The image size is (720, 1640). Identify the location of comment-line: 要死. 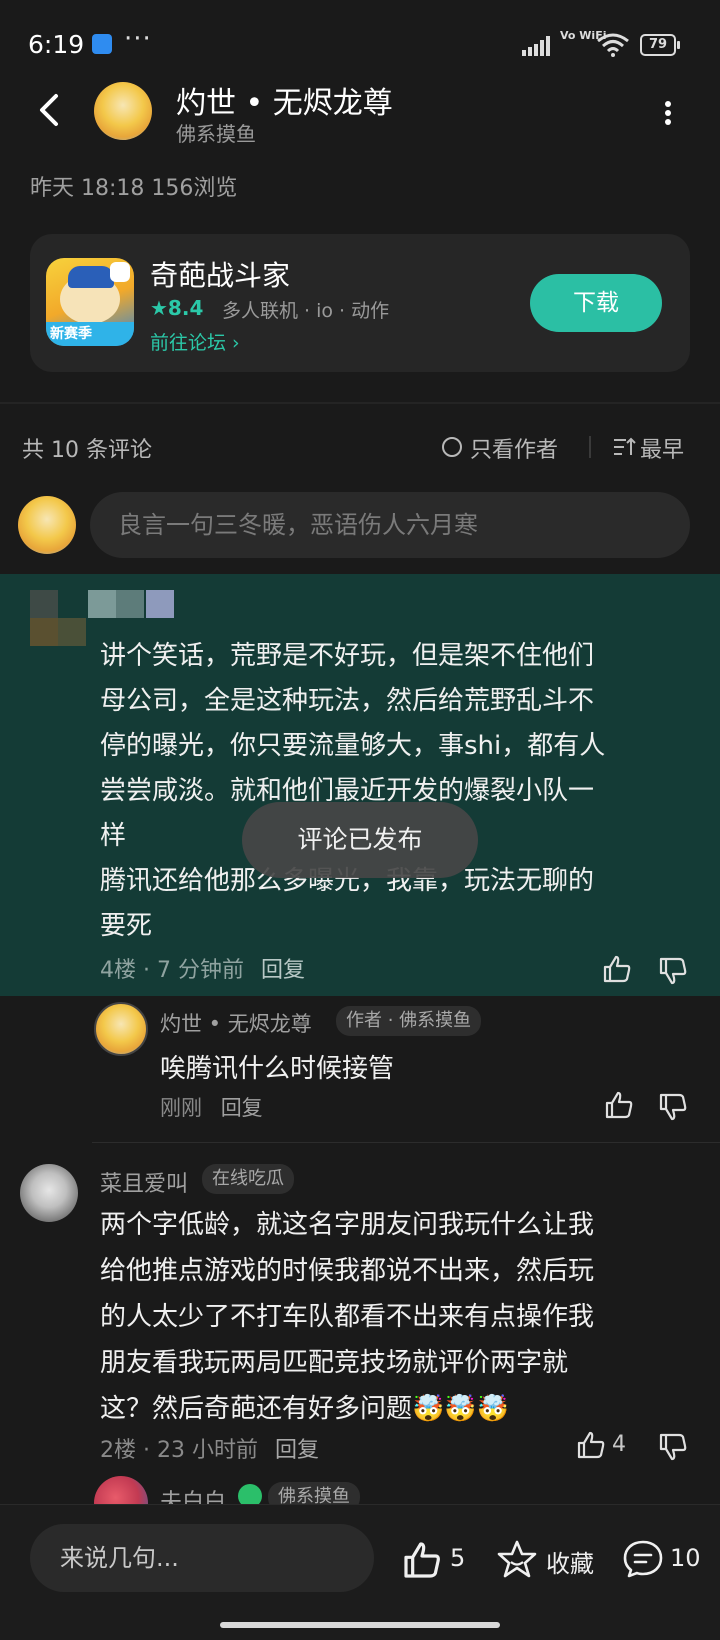
(126, 926).